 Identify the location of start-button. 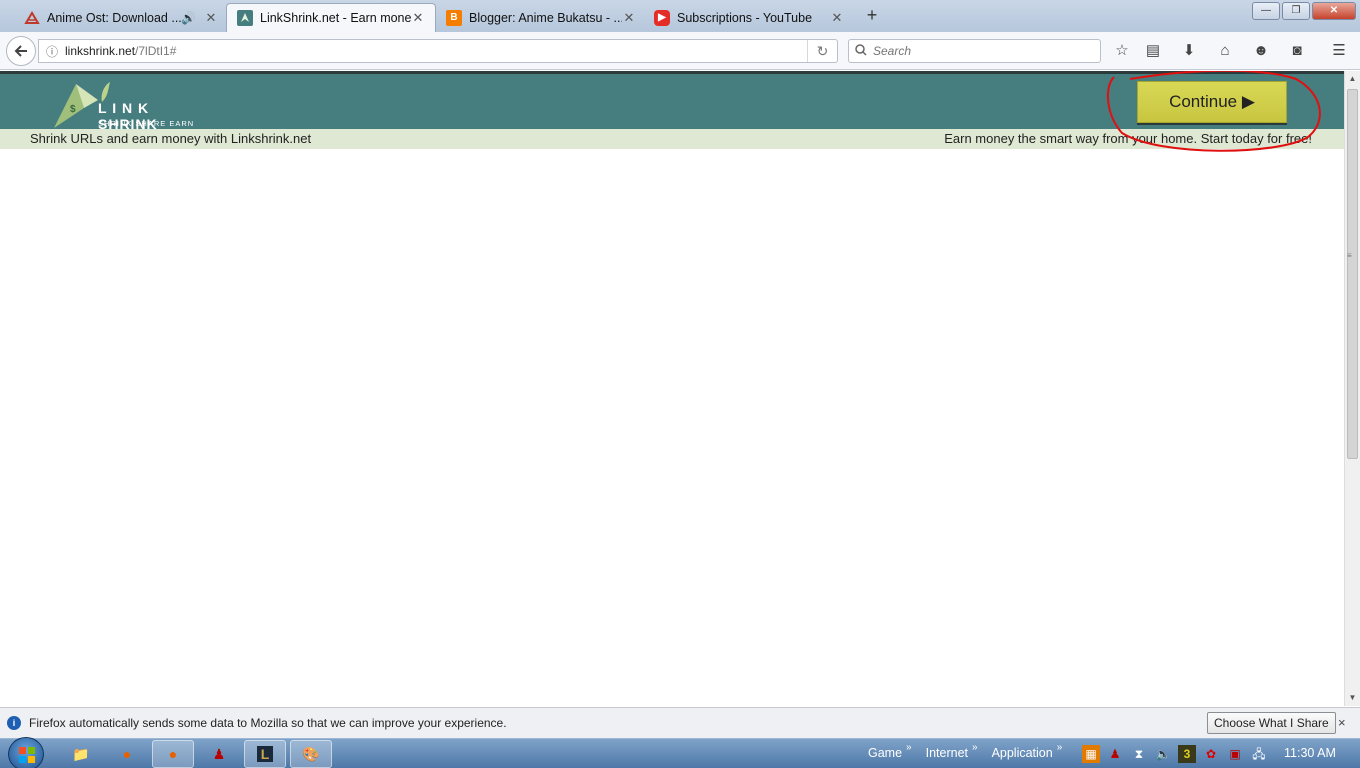
(26, 752).